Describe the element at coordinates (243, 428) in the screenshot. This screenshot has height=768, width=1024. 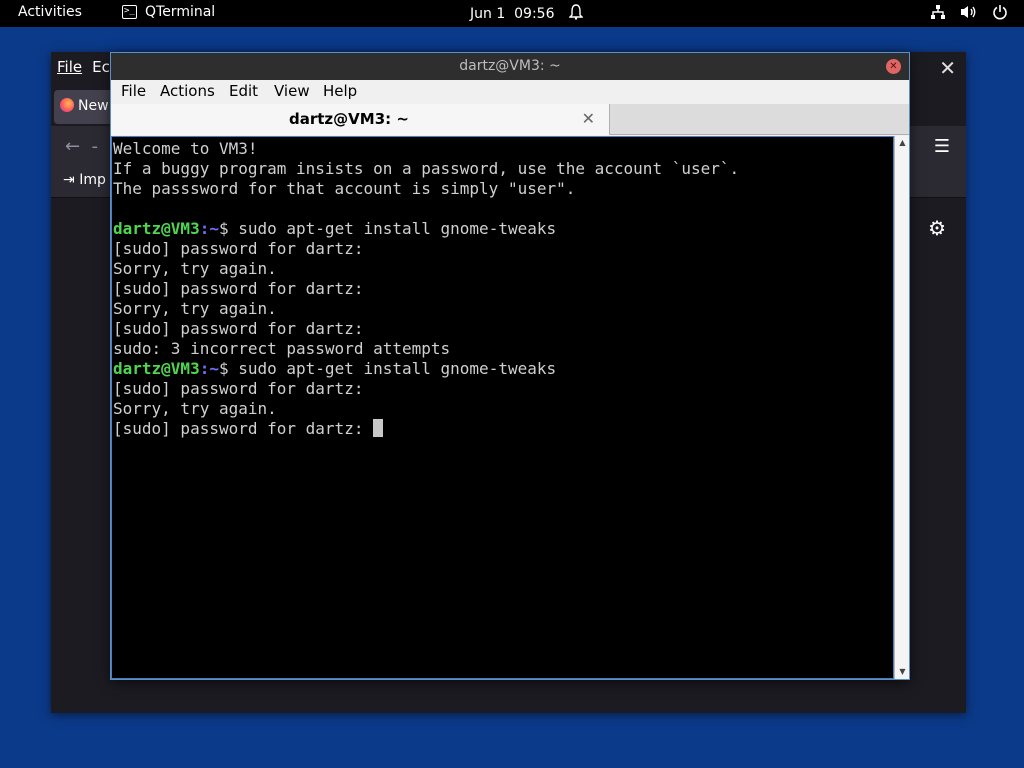
I see `password-prompt: [sudo] password for dartz:` at that location.